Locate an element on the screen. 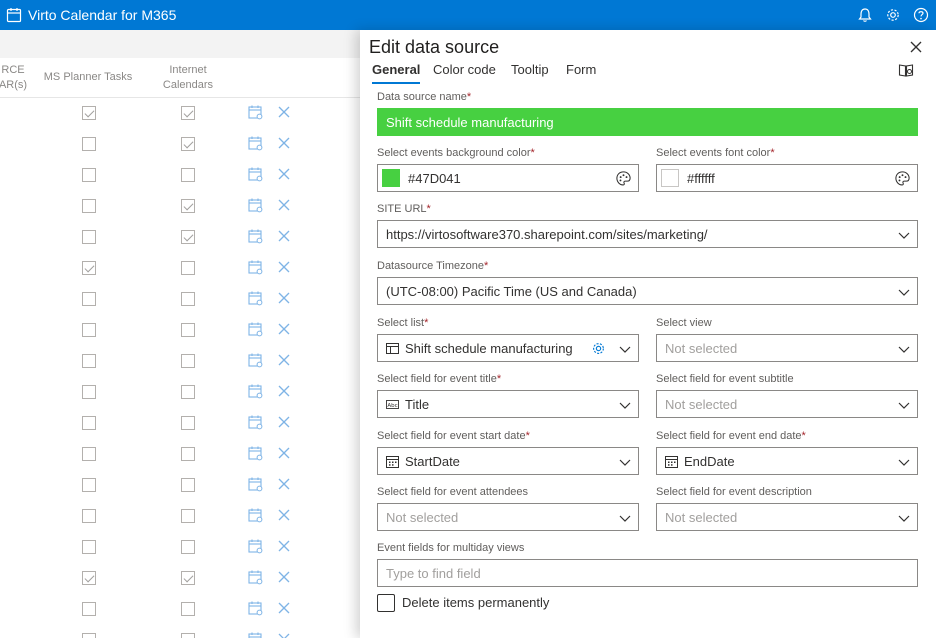  multiday-fields-input: Type to find field is located at coordinates (647, 573).